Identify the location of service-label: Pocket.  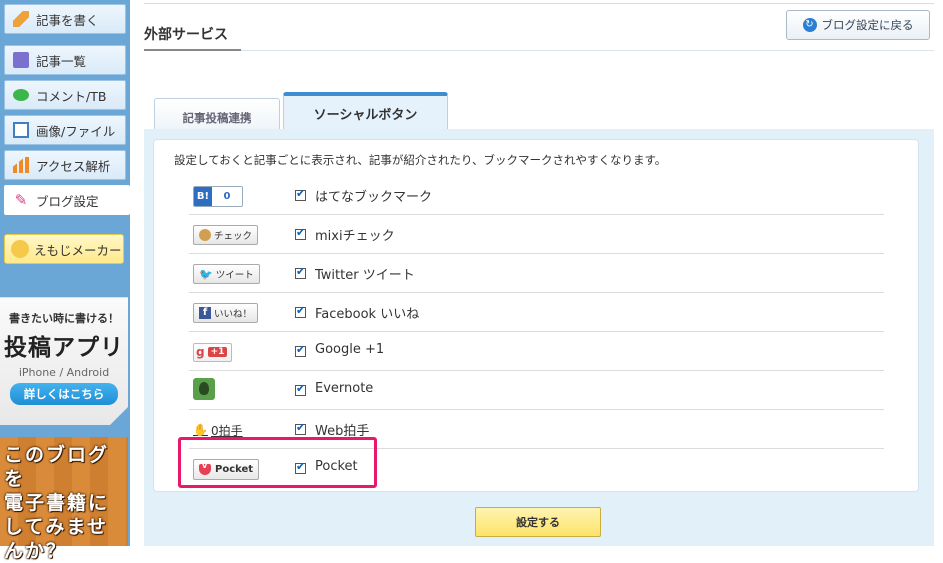
(336, 466).